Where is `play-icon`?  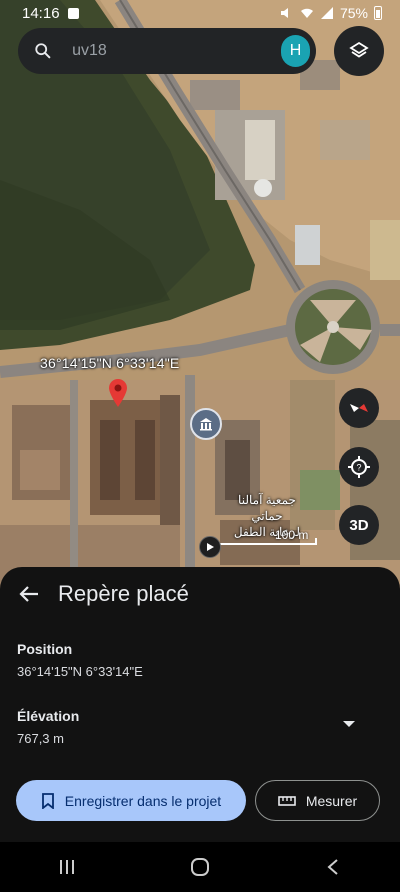
play-icon is located at coordinates (210, 547).